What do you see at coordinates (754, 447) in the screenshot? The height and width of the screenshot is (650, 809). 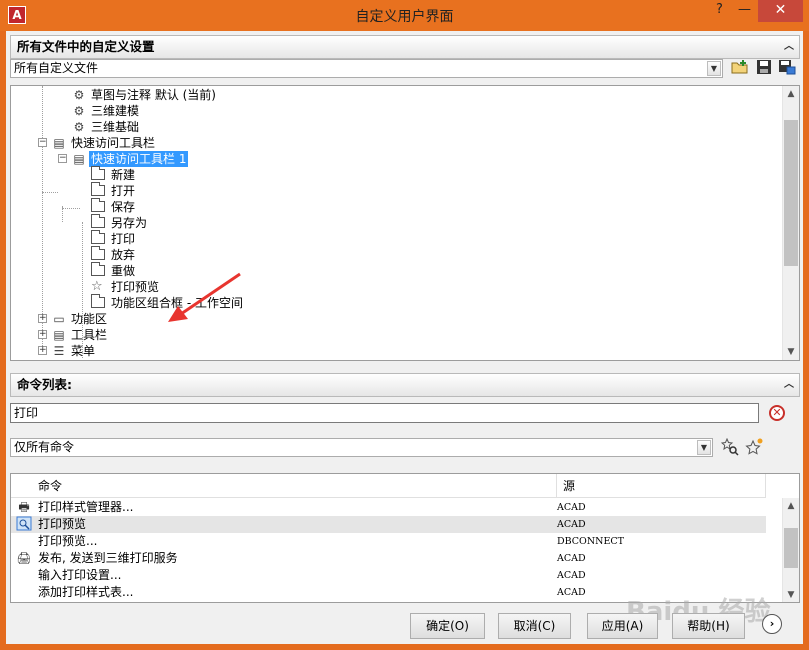 I see `new-command-icon` at bounding box center [754, 447].